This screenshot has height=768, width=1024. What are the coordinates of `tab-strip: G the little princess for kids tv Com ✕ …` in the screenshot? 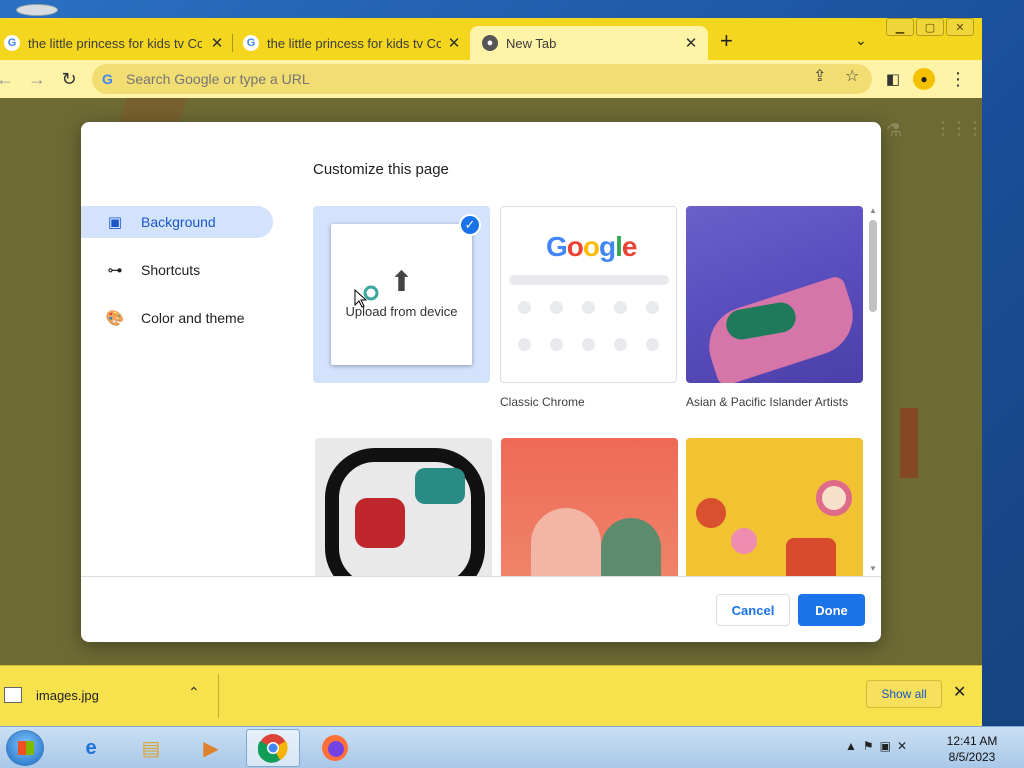 It's located at (491, 39).